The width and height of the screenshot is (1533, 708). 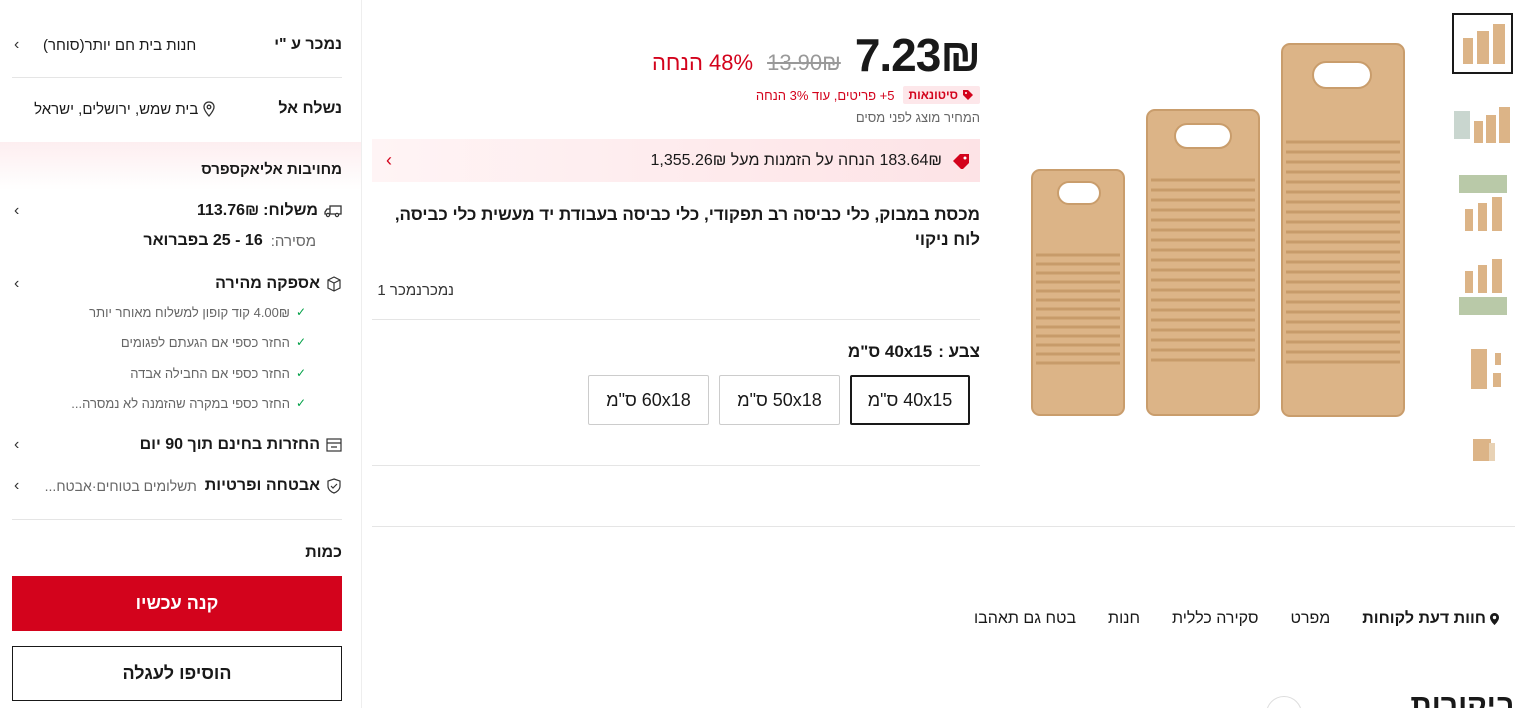 I want to click on sold-count: נמכרנמכר 1, so click(x=415, y=290).